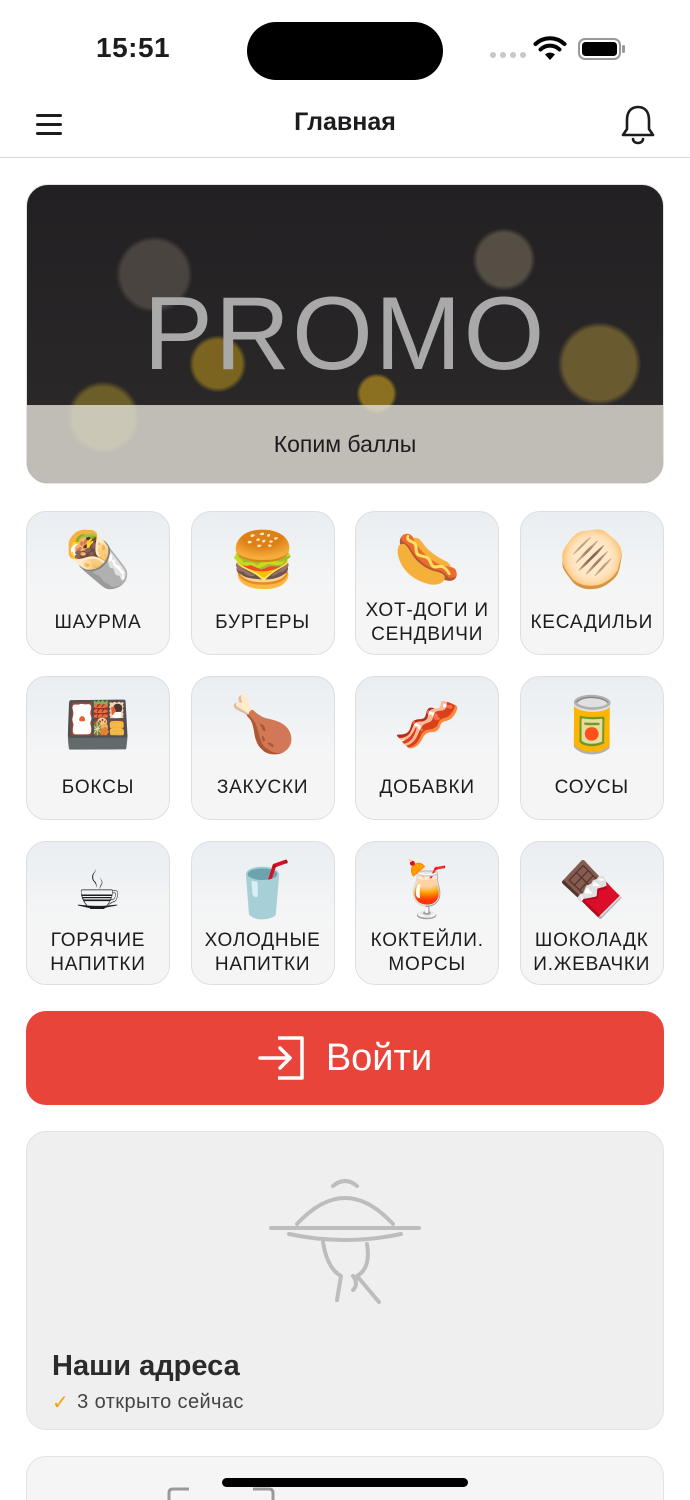  Describe the element at coordinates (427, 953) in the screenshot. I see `category-label: КОКТЕЙЛИ. МОРСЫ` at that location.